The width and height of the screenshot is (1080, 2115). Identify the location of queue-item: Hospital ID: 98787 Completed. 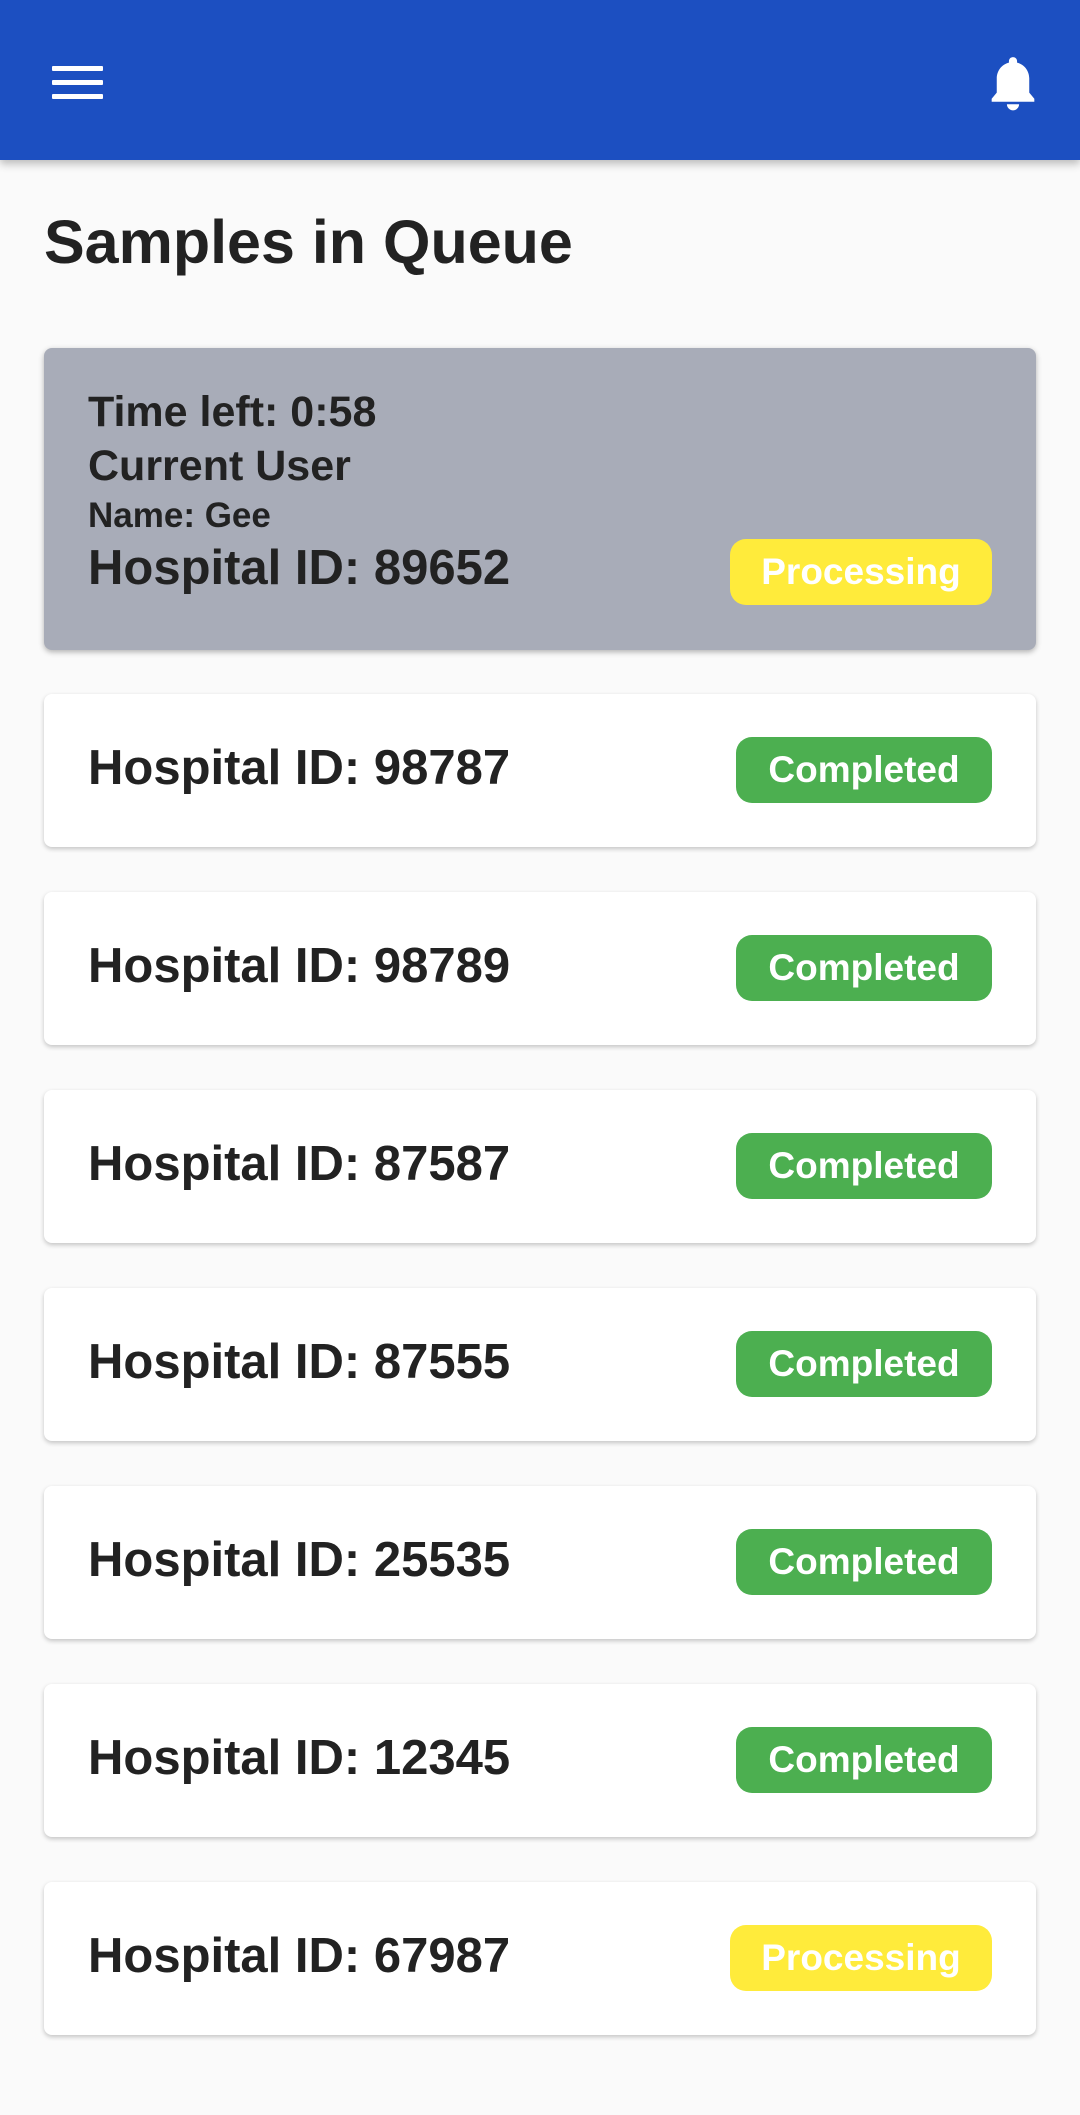
(540, 770).